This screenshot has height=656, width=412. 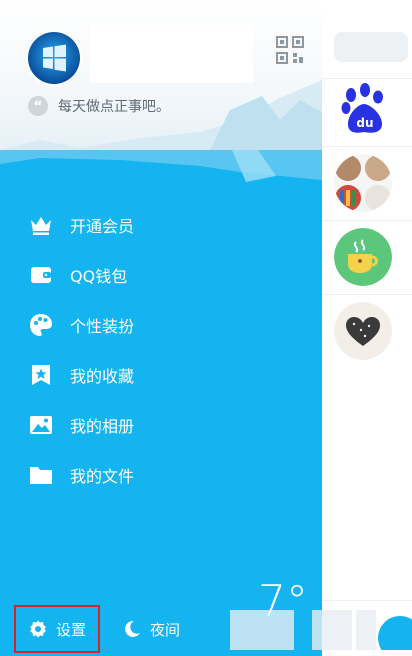 I want to click on folder-icon, so click(x=41, y=475).